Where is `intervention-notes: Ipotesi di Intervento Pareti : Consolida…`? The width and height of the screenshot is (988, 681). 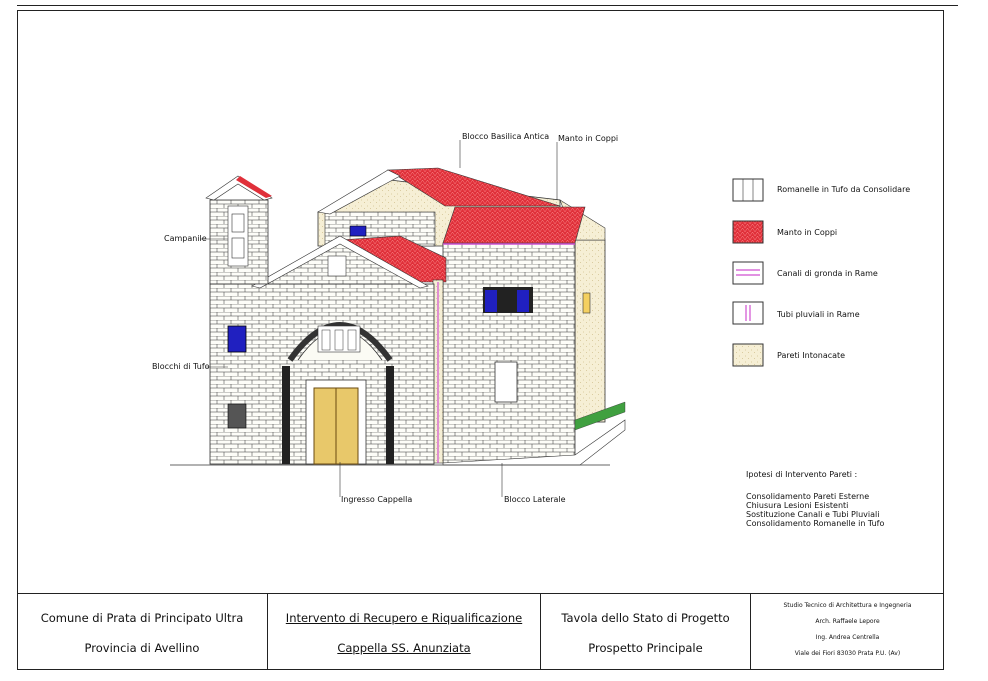 intervention-notes: Ipotesi di Intervento Pareti : Consolida… is located at coordinates (815, 499).